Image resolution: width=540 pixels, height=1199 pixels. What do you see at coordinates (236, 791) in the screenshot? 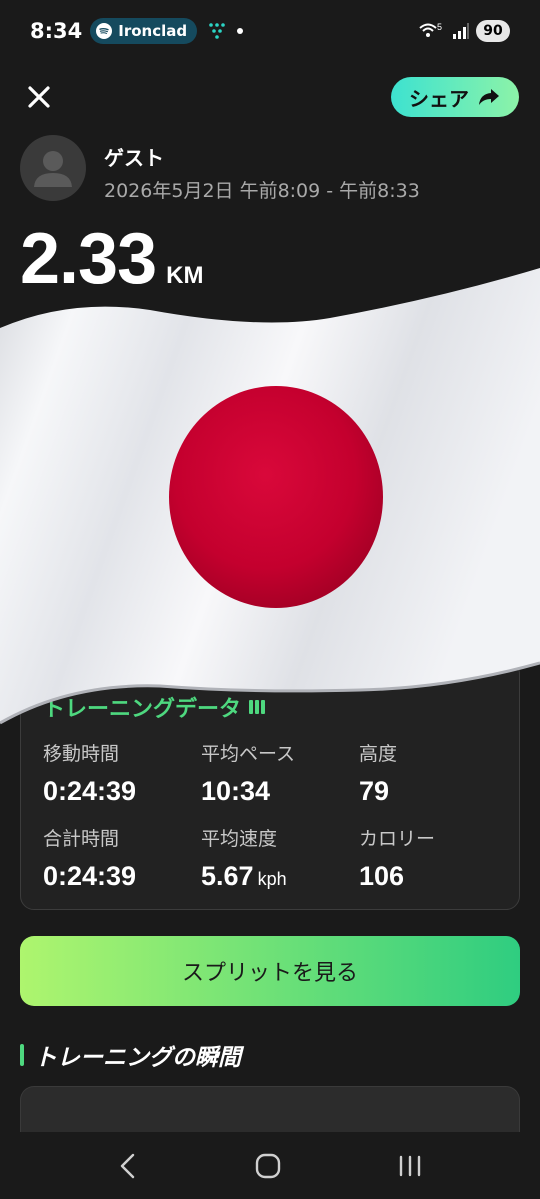
I see `stat-value: 10:34` at bounding box center [236, 791].